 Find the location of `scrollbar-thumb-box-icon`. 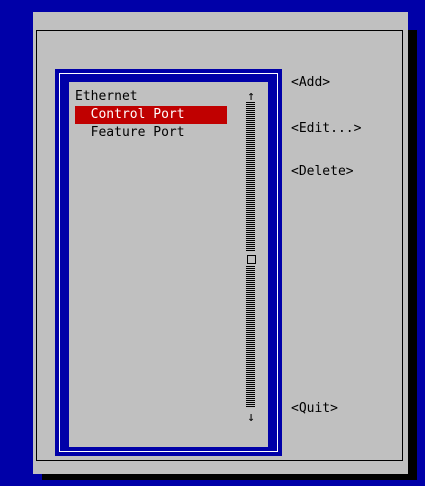

scrollbar-thumb-box-icon is located at coordinates (251, 259).